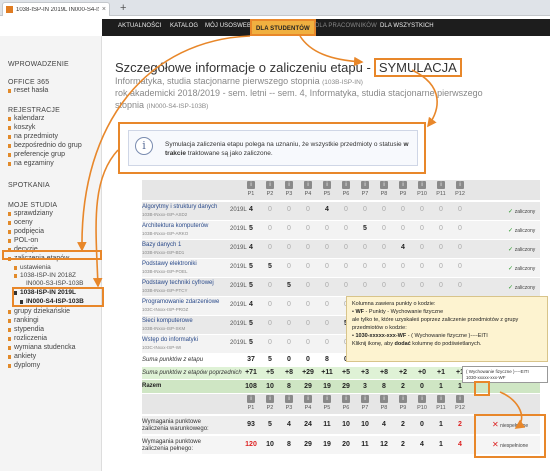 This screenshot has width=550, height=471. I want to click on course-title: Podstawy elektroniki, so click(169, 264).